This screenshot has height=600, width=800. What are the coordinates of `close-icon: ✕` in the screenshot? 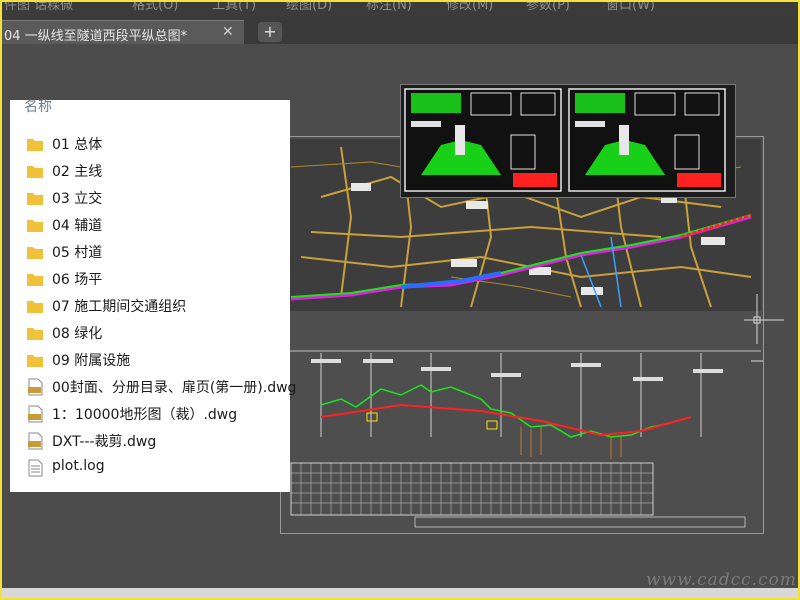 It's located at (228, 32).